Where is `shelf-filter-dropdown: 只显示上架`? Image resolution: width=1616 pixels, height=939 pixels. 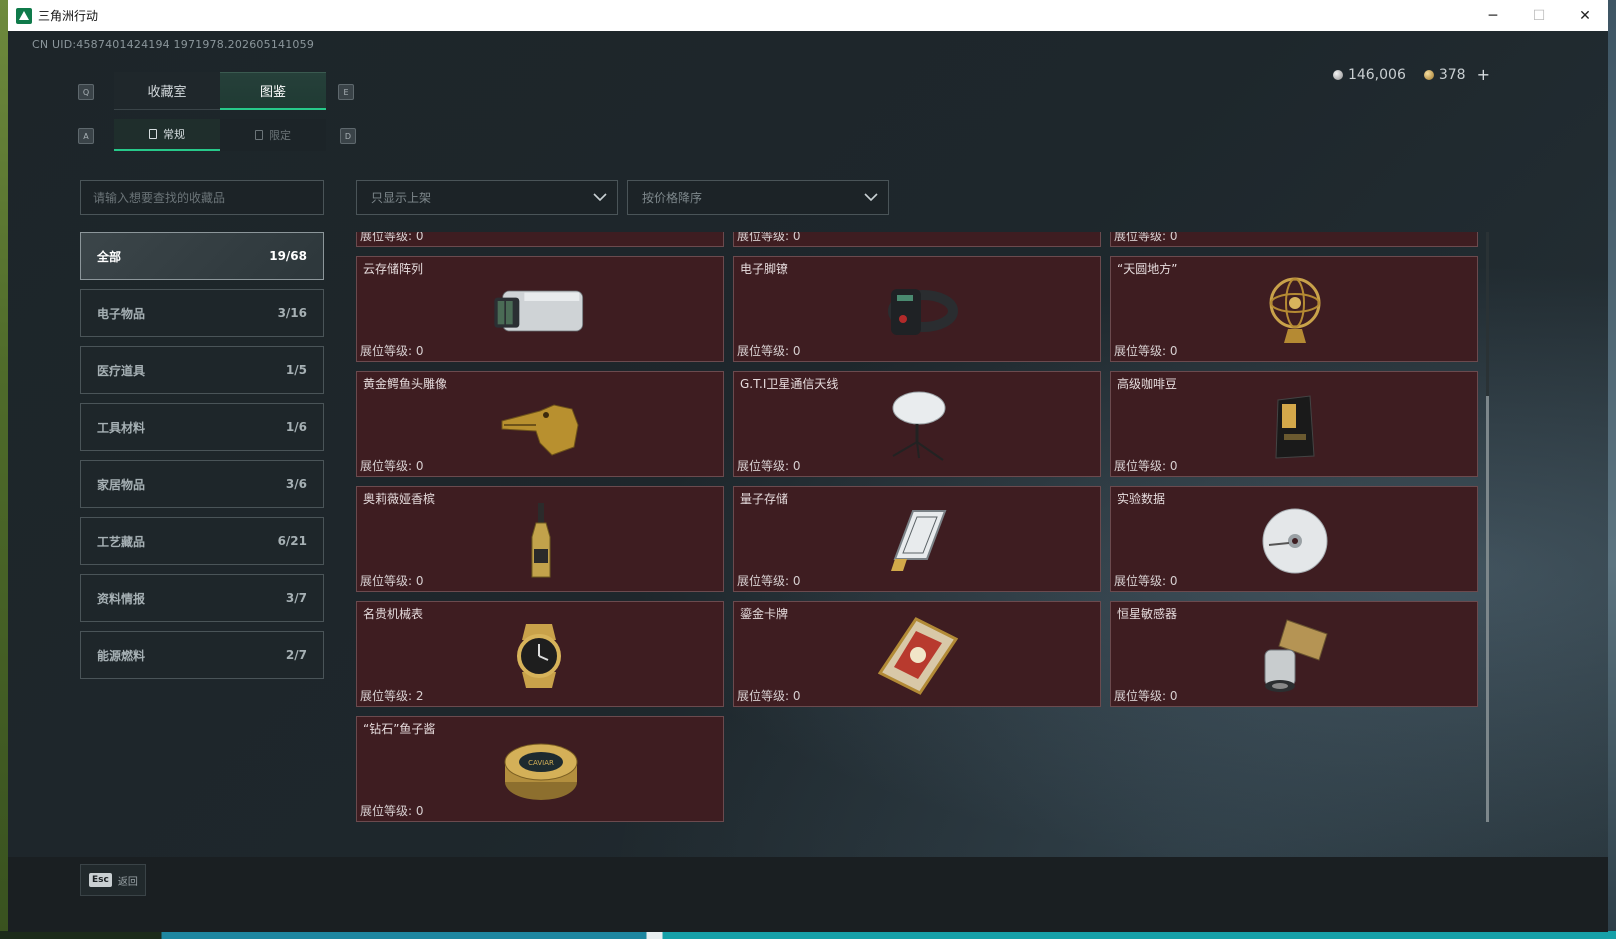
shelf-filter-dropdown: 只显示上架 is located at coordinates (487, 197).